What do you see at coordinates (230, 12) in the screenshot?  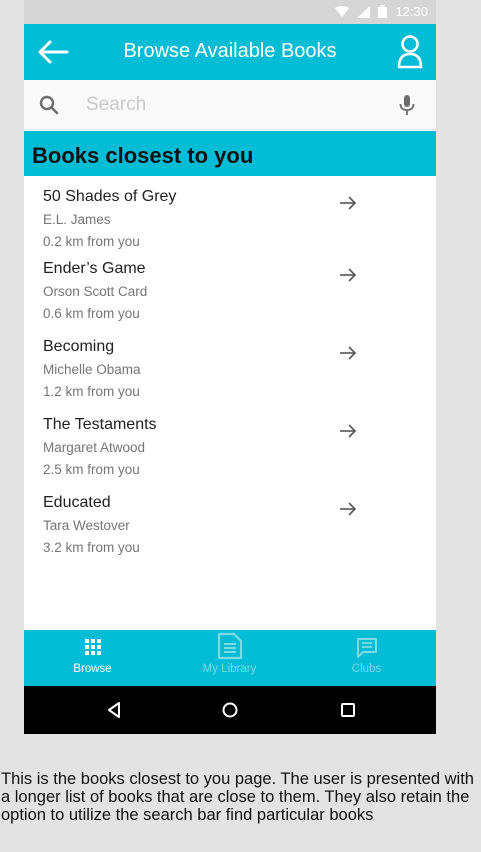 I see `status-bar: 12:30` at bounding box center [230, 12].